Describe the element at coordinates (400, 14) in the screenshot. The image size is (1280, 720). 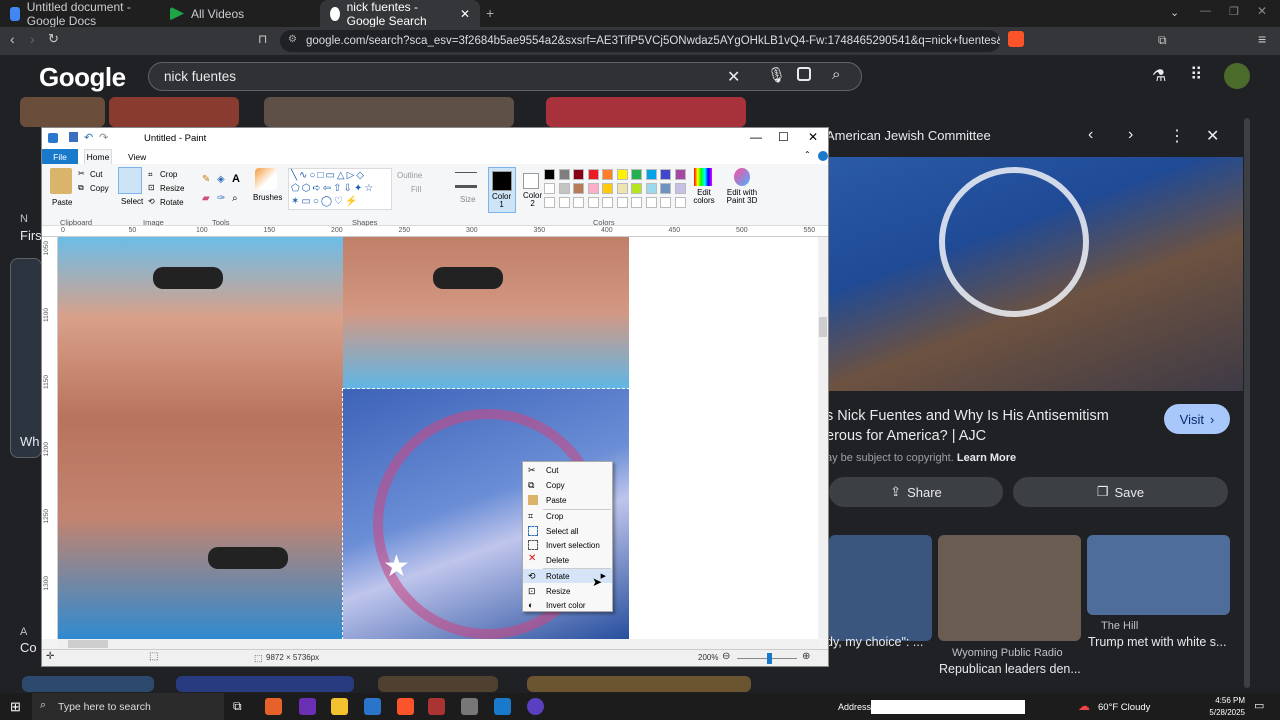
I see `tab-google-search: nick fuentes - Google Search ✕` at that location.